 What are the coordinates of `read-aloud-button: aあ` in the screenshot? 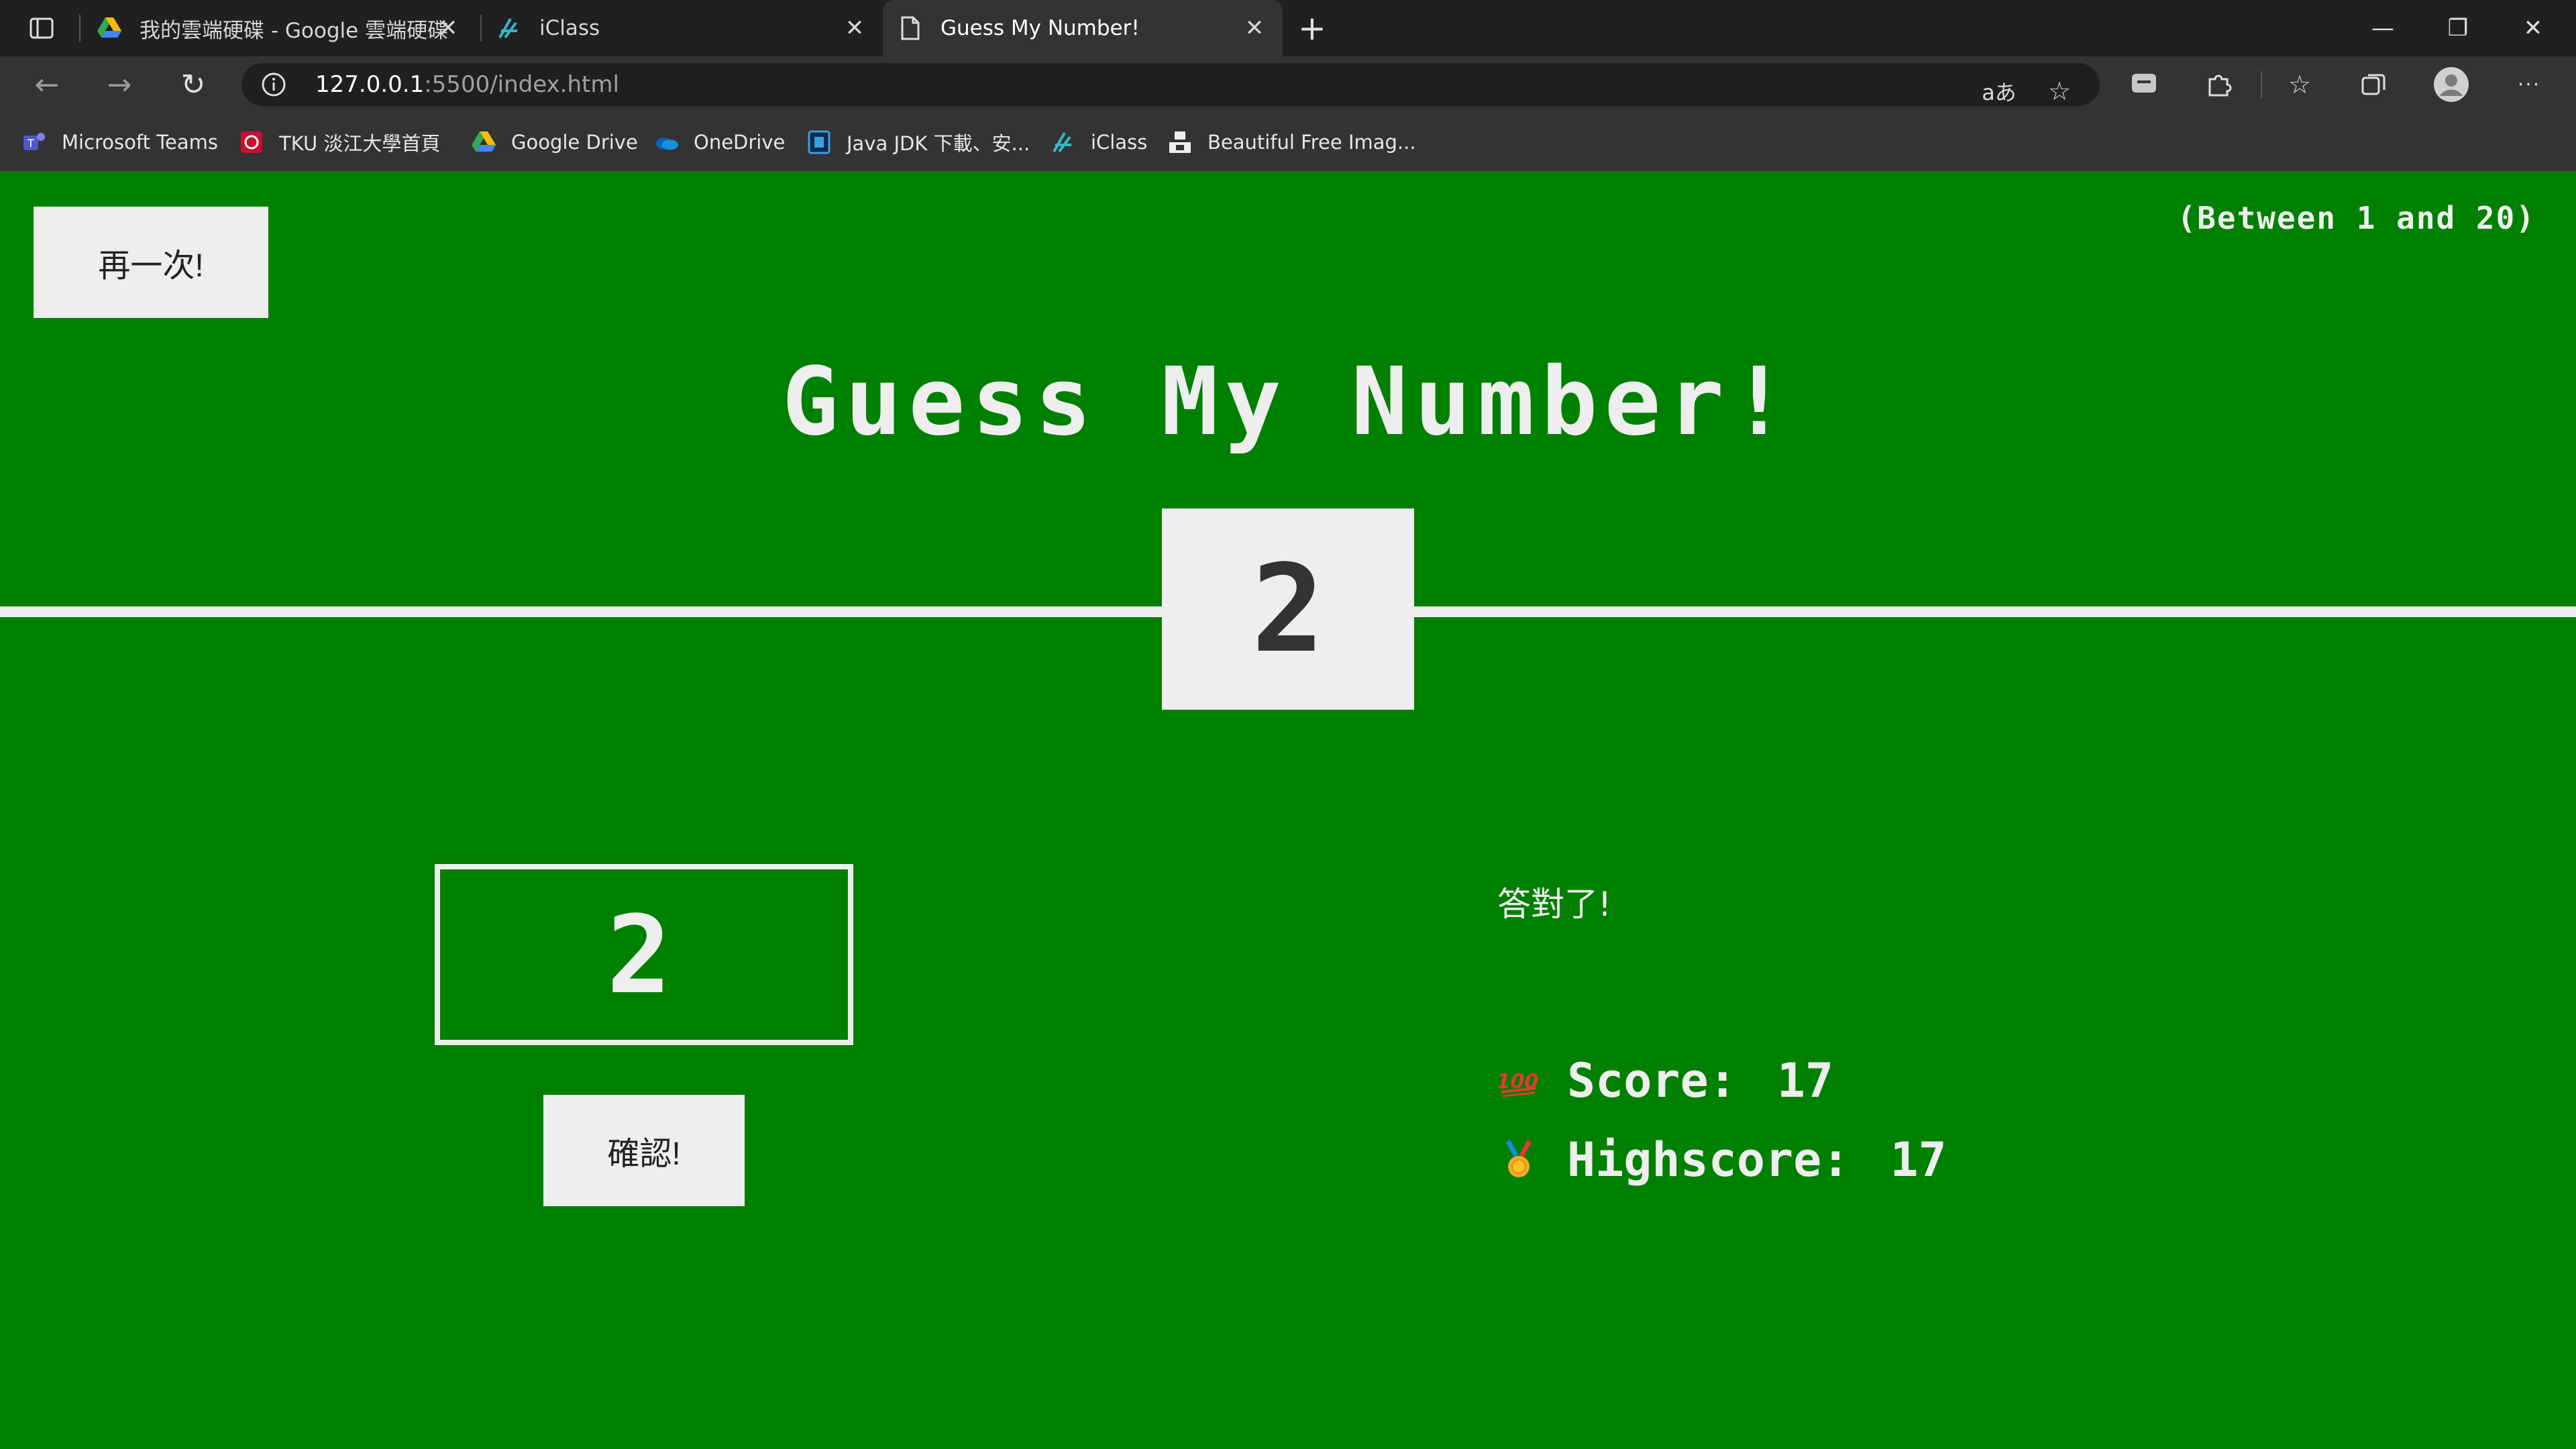 It's located at (1999, 91).